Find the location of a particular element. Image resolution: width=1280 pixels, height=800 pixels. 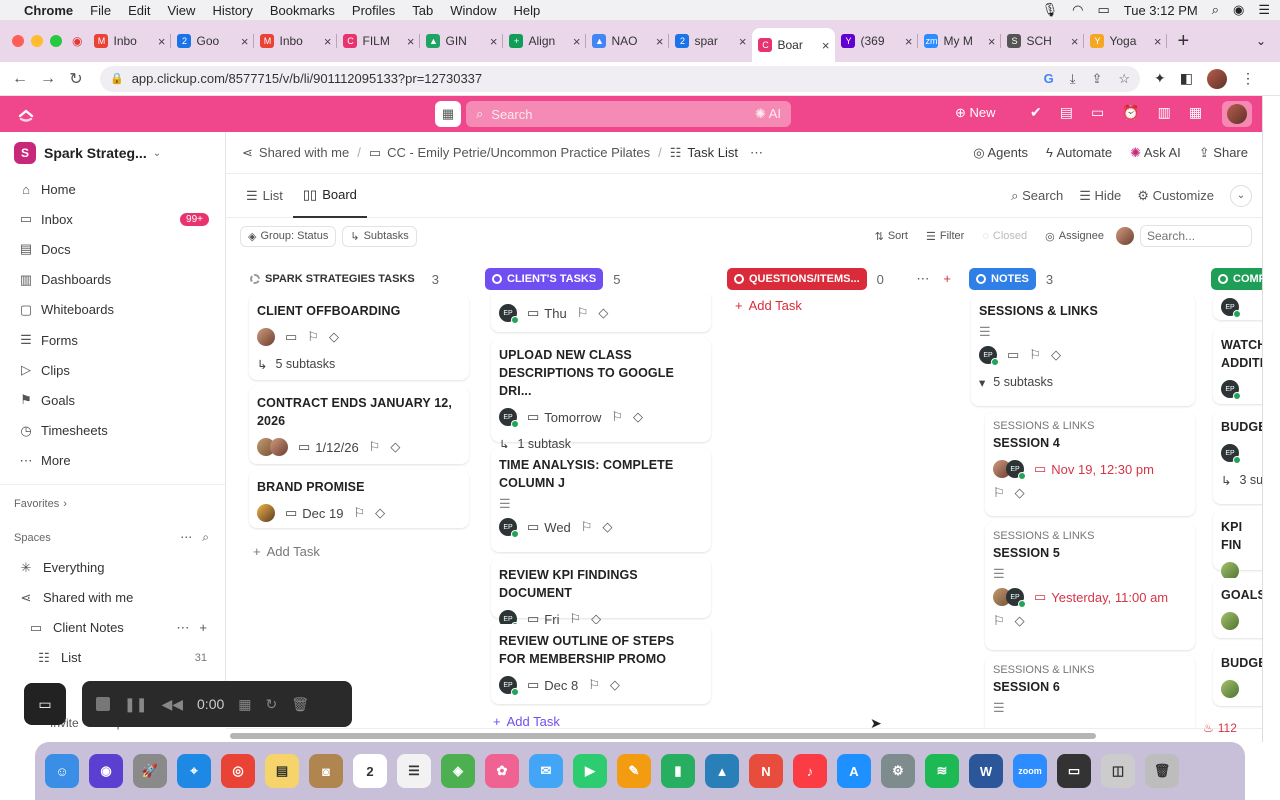

tab-search-chevron-icon: ⌄ is located at coordinates (1261, 41).